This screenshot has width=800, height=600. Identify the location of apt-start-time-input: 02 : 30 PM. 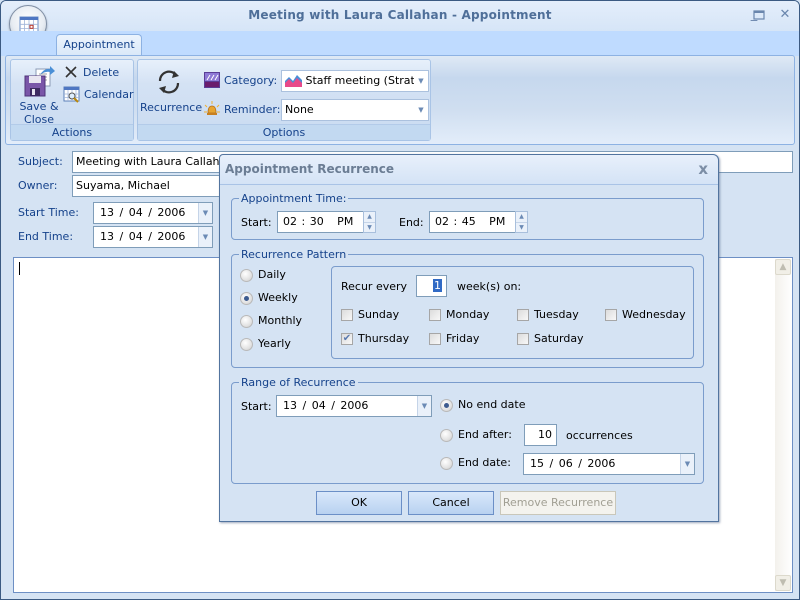
(320, 222).